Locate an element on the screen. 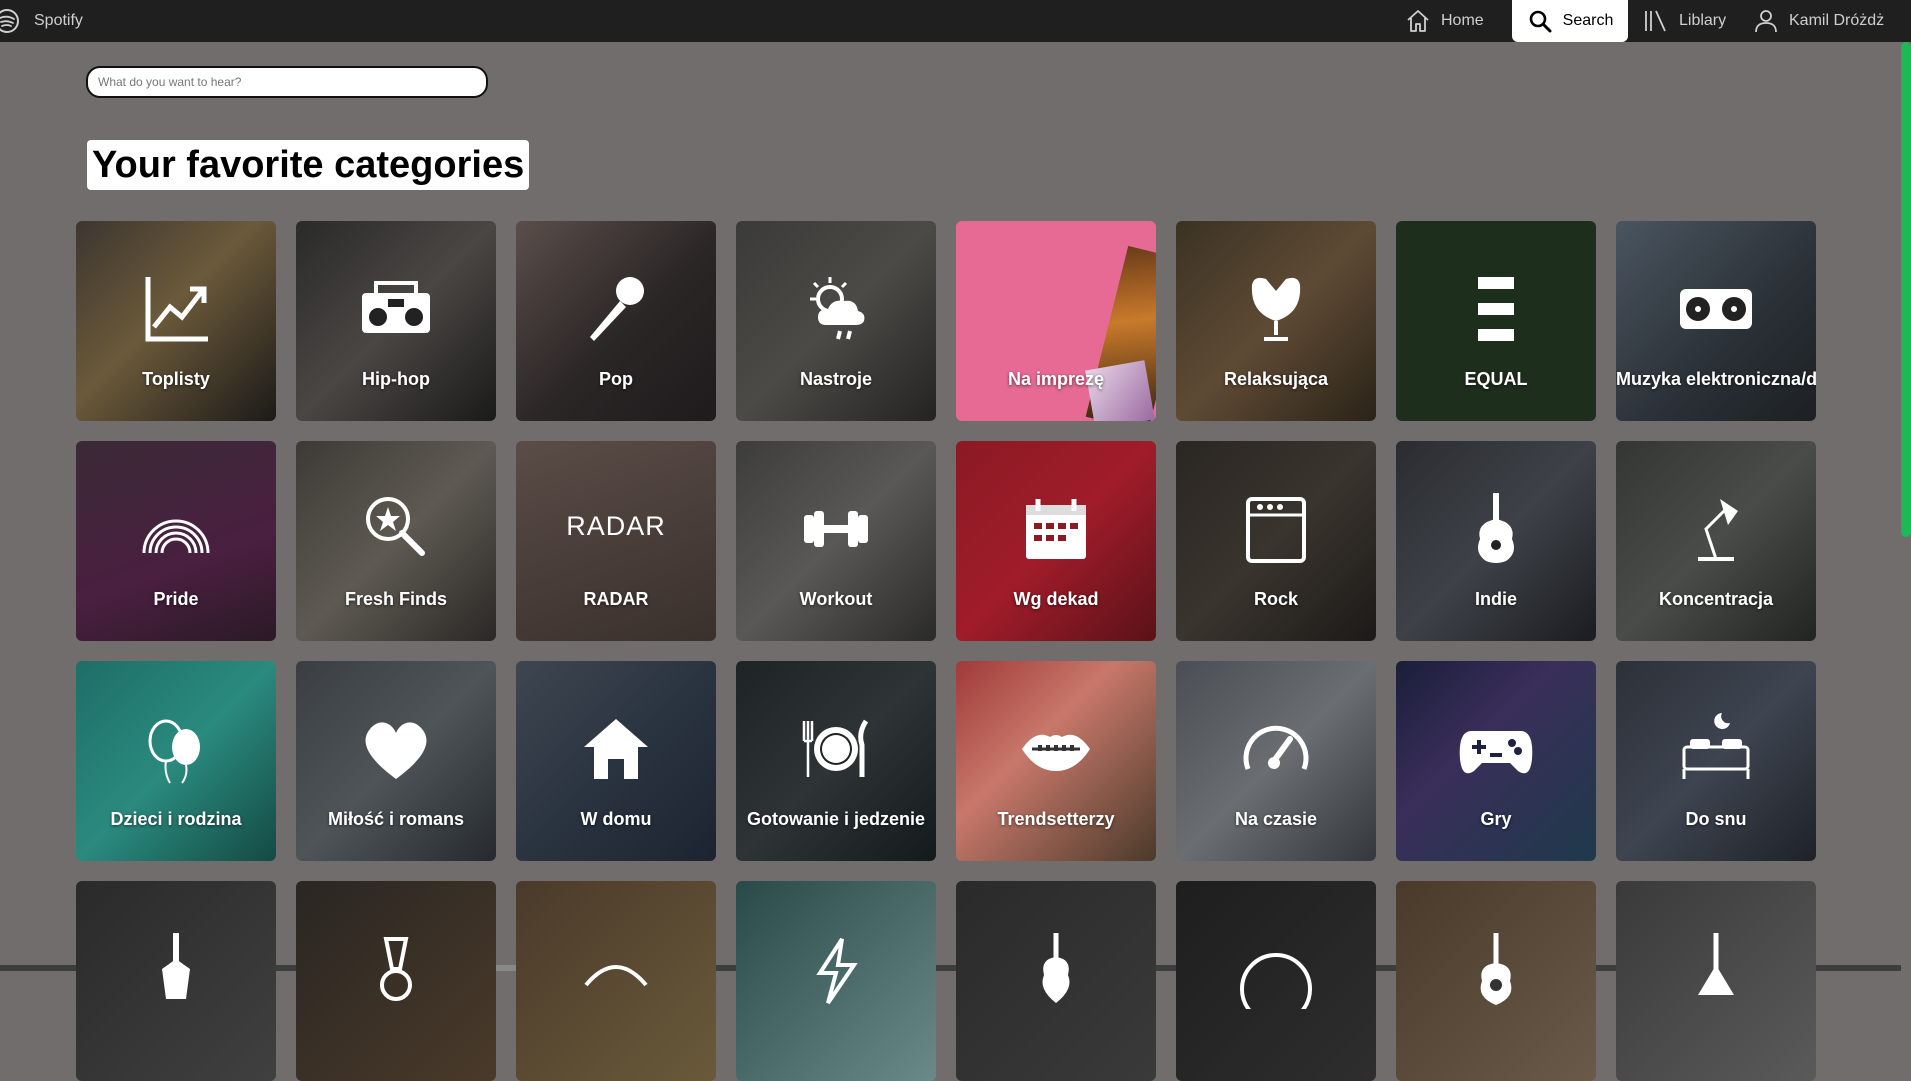 The width and height of the screenshot is (1911, 1081). category-tile-na-impreze: Na imprezę is located at coordinates (1056, 321).